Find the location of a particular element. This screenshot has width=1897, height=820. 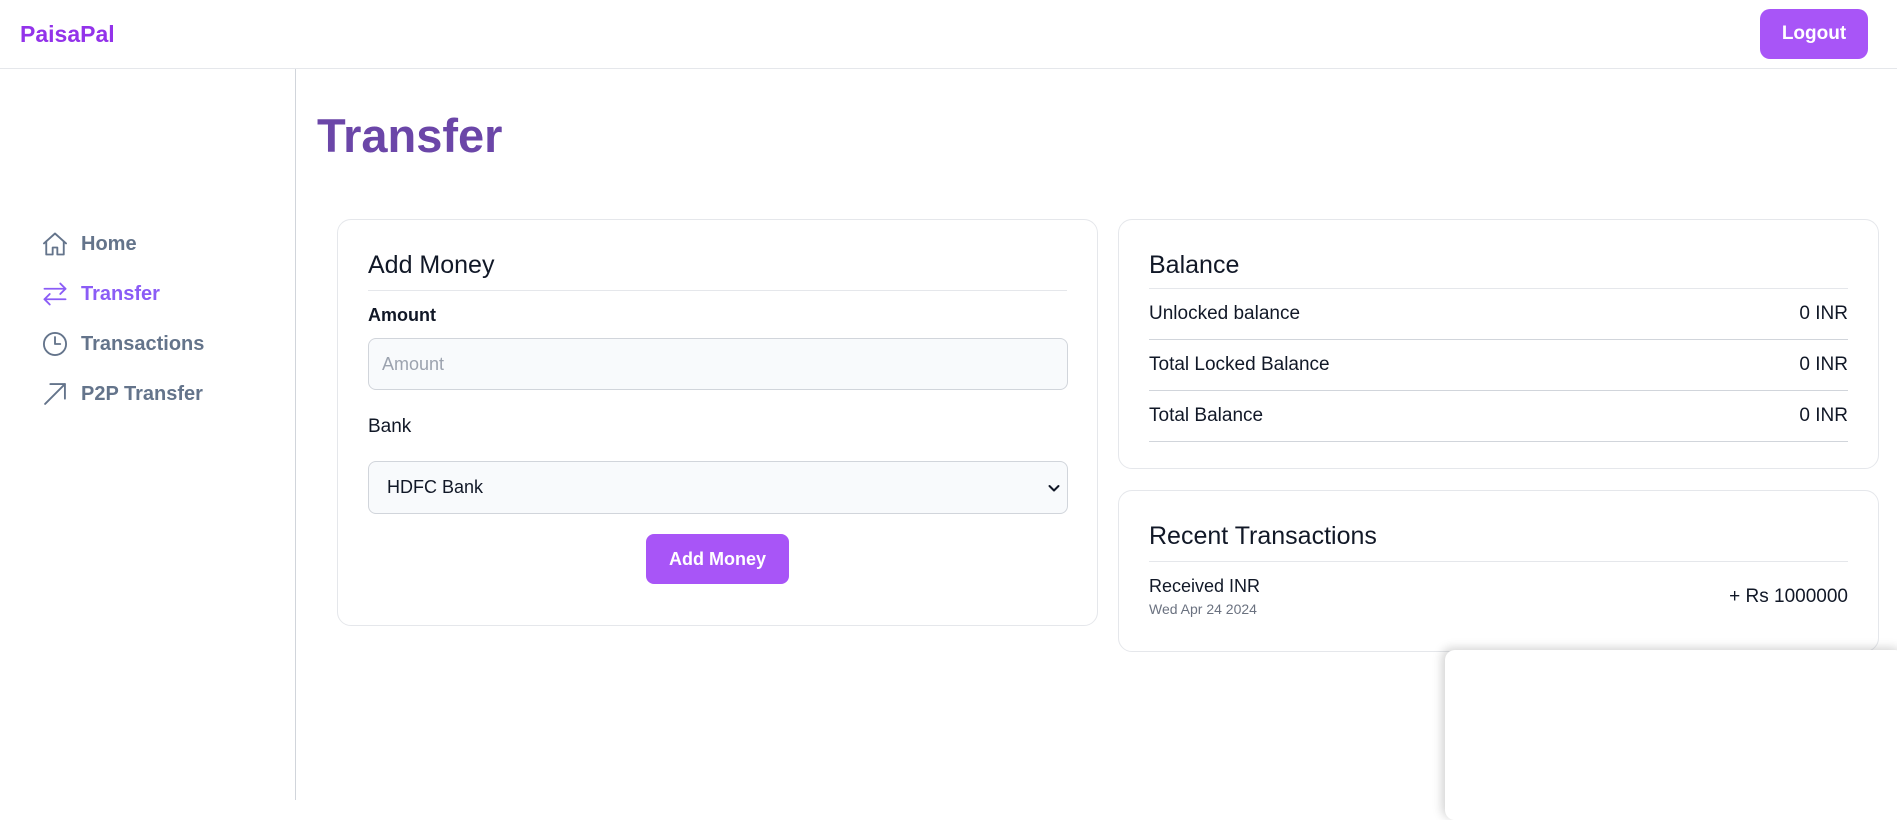

balance-row-unlocked: Unlocked balance 0 INR is located at coordinates (1498, 314).